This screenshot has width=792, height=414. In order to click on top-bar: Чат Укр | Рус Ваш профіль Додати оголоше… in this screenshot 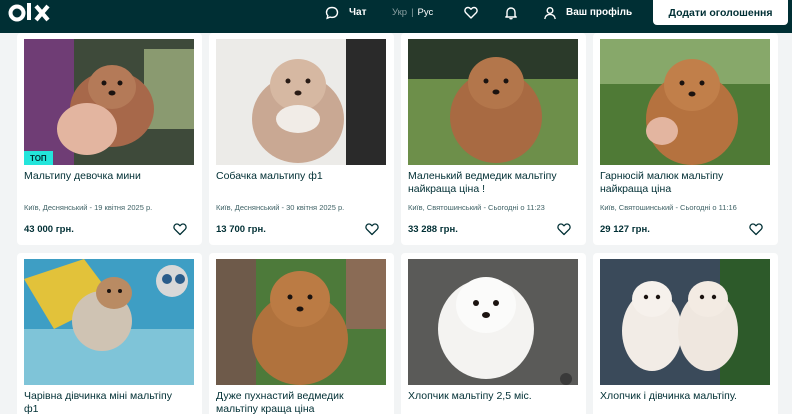, I will do `click(396, 16)`.